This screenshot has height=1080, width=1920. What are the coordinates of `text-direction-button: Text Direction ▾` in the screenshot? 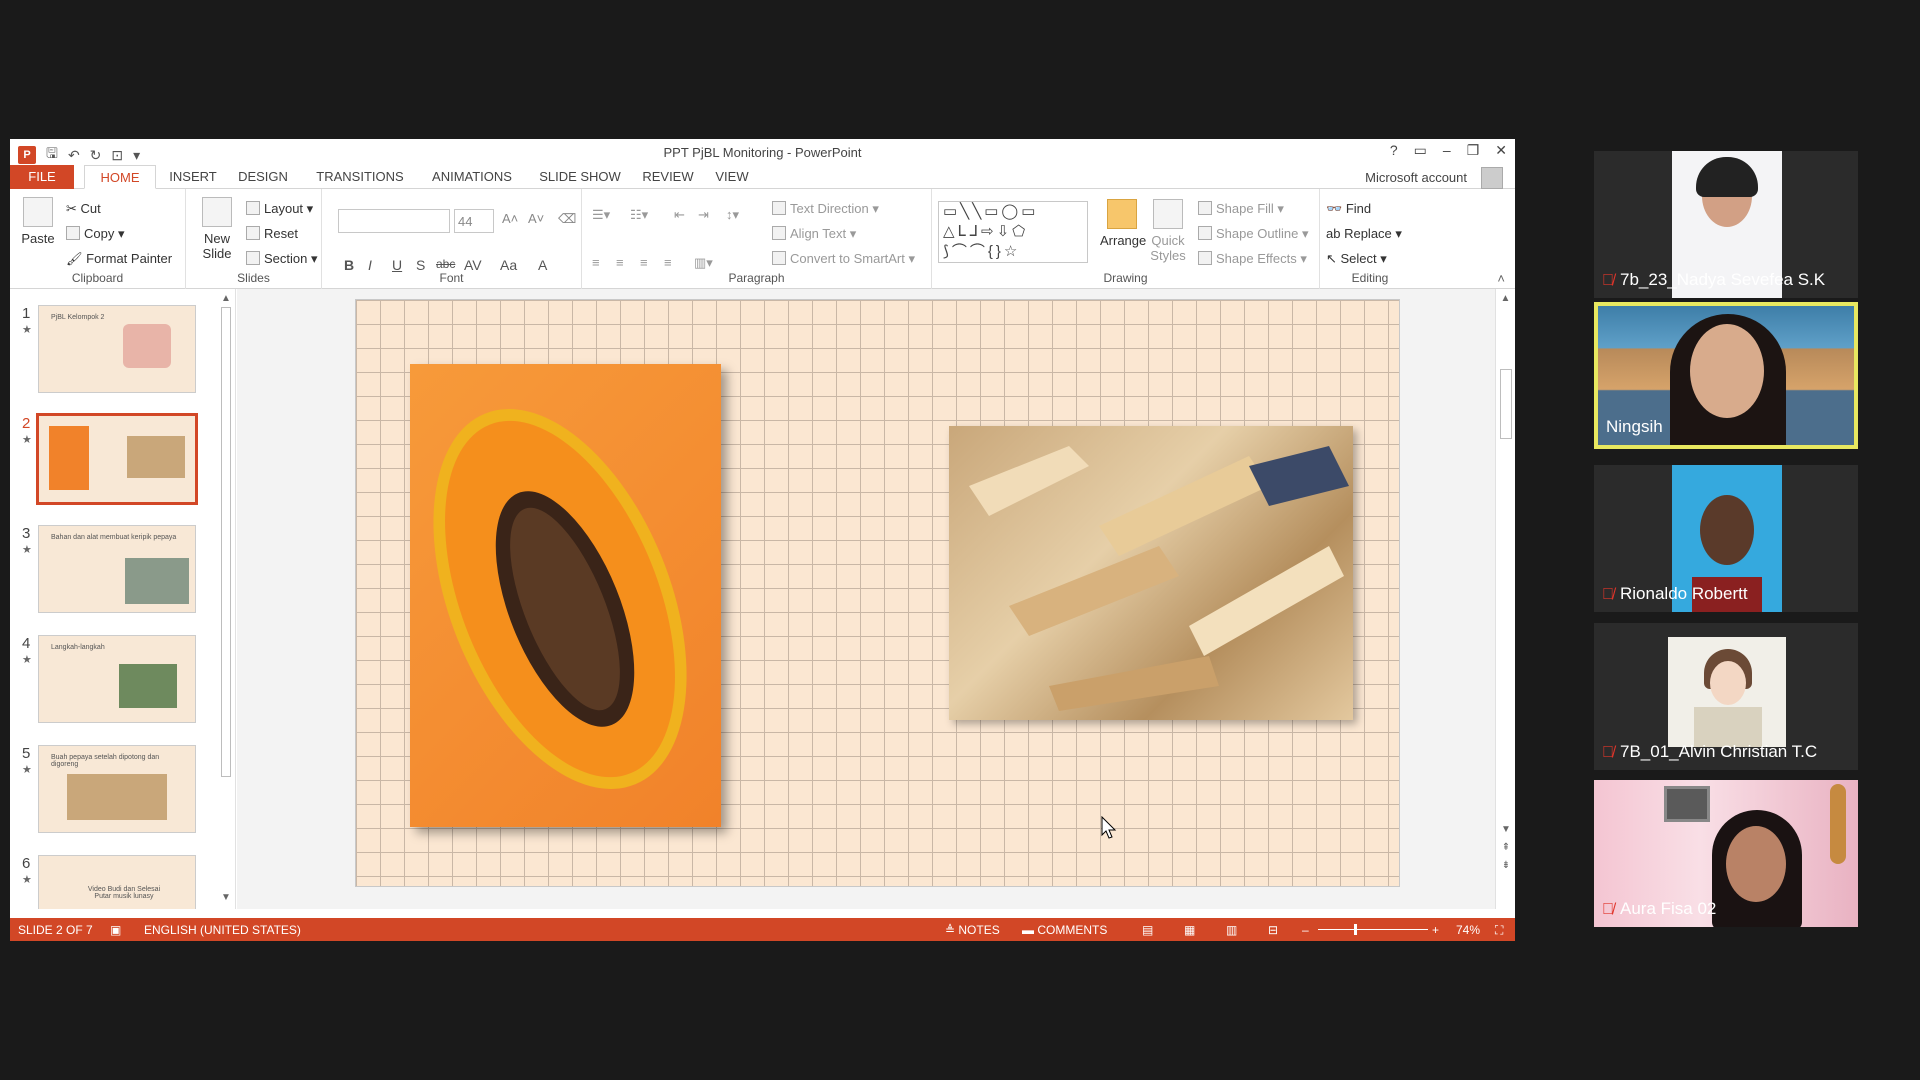 It's located at (825, 209).